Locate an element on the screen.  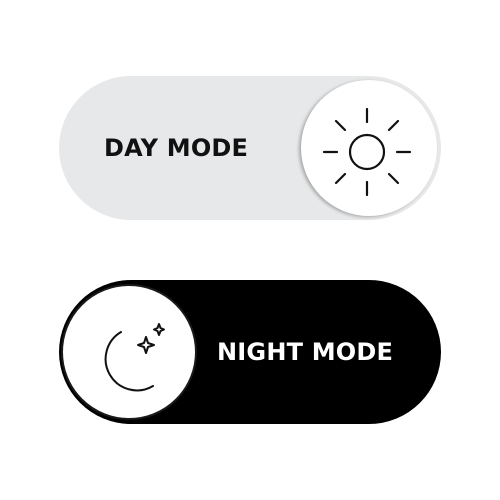
day-mode-knob is located at coordinates (369, 148).